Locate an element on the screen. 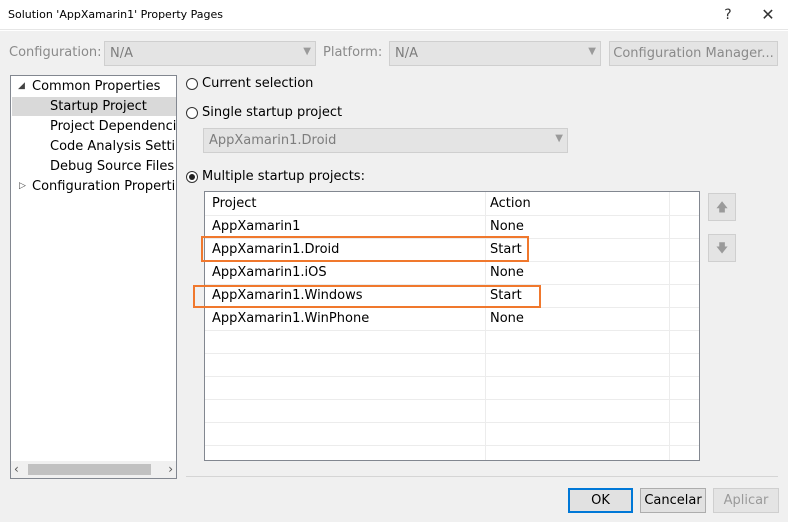 This screenshot has height=522, width=788. expanded-arrow-icon: ◢ is located at coordinates (21, 86).